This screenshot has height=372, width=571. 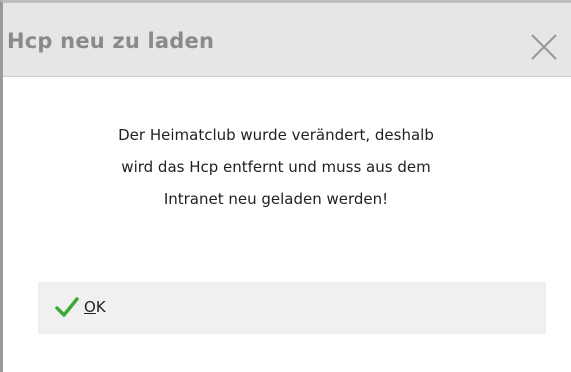 What do you see at coordinates (111, 41) in the screenshot?
I see `dialog-title: Hcp neu zu laden` at bounding box center [111, 41].